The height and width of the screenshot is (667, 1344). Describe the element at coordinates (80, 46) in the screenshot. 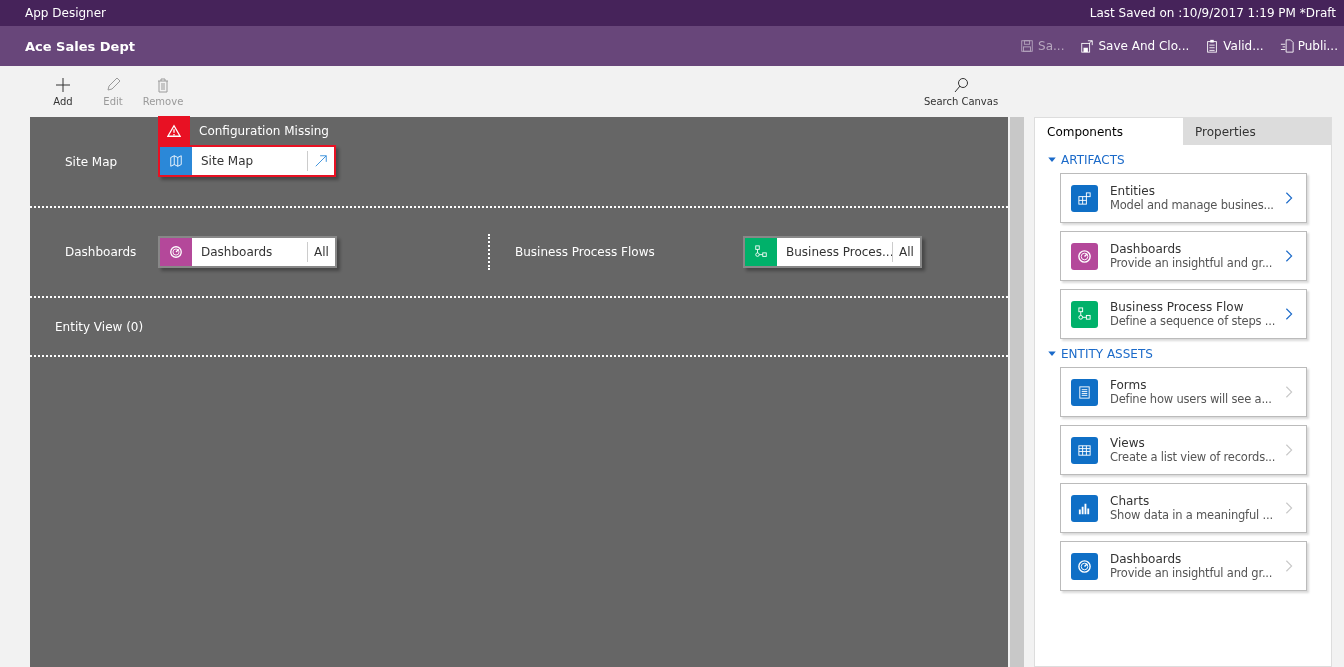

I see `app-name: Ace Sales Dept` at that location.